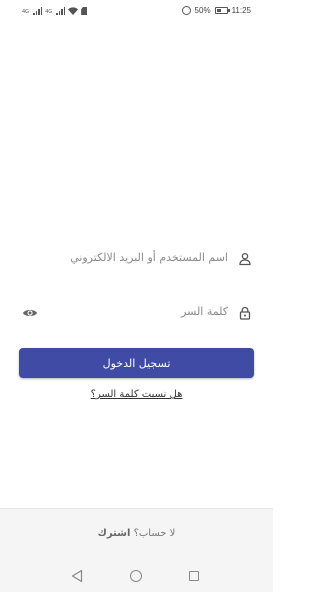 The width and height of the screenshot is (320, 592). I want to click on password-placeholder: كلمة السر, so click(204, 311).